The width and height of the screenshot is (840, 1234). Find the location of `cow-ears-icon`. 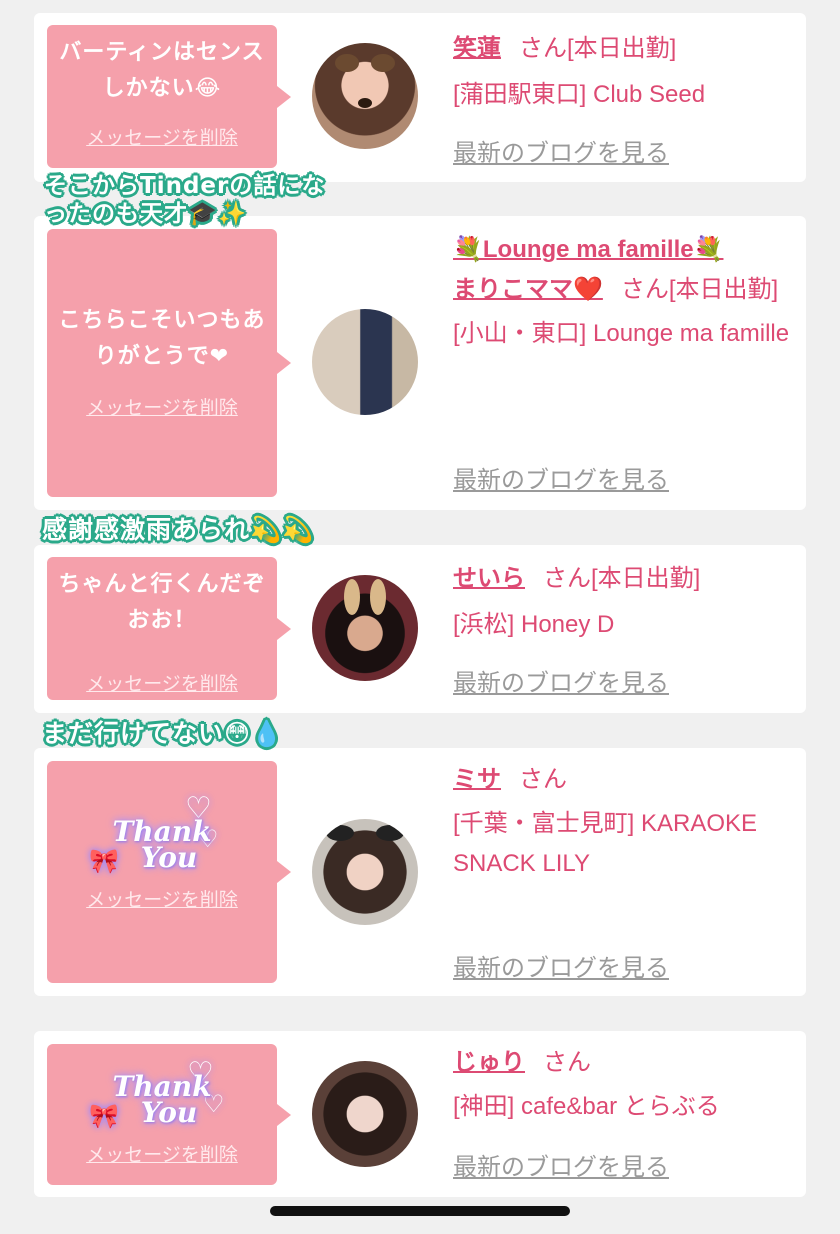

cow-ears-icon is located at coordinates (365, 833).